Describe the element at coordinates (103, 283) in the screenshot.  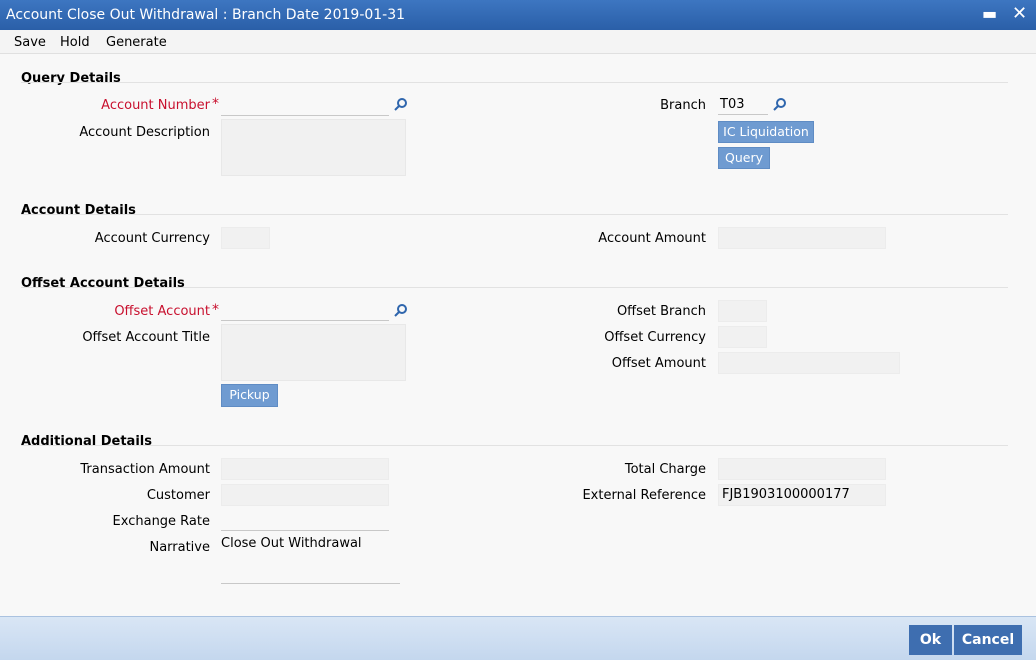
I see `offset-account-details-heading: Offset Account Details` at that location.